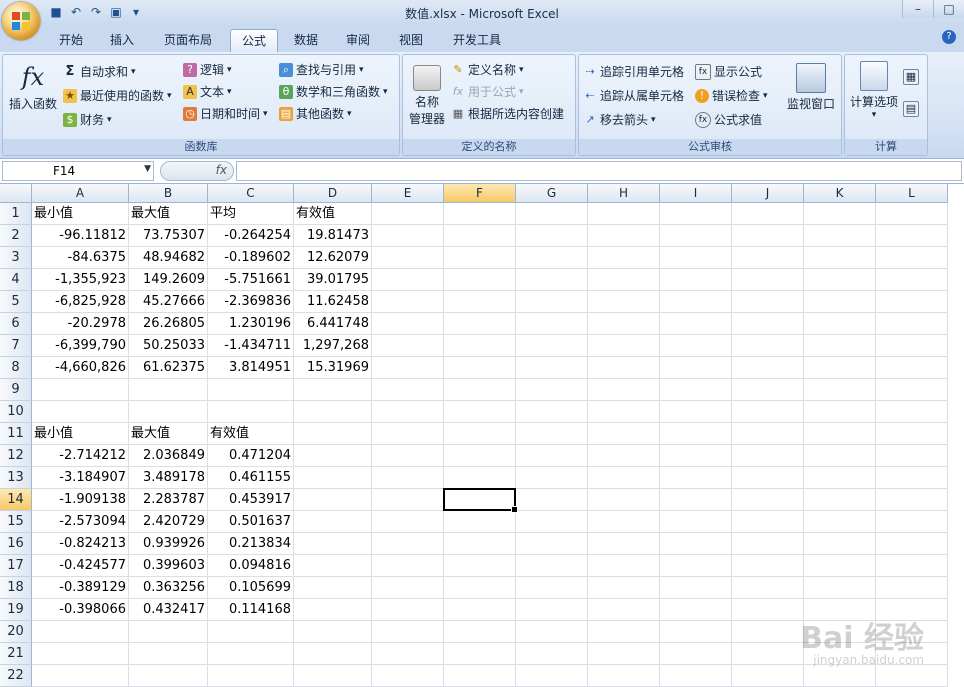 This screenshot has width=964, height=687. Describe the element at coordinates (333, 368) in the screenshot. I see `cell-D8: 15.31969` at that location.